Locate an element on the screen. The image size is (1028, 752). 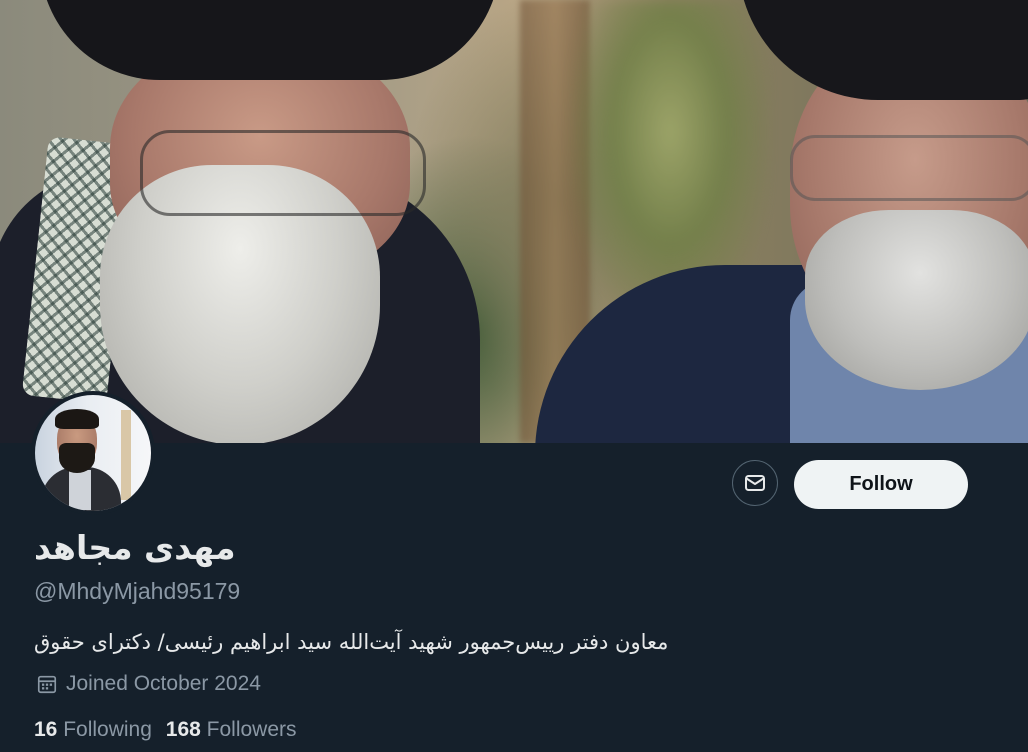
joined-date: Joined October 2024 is located at coordinates (148, 684).